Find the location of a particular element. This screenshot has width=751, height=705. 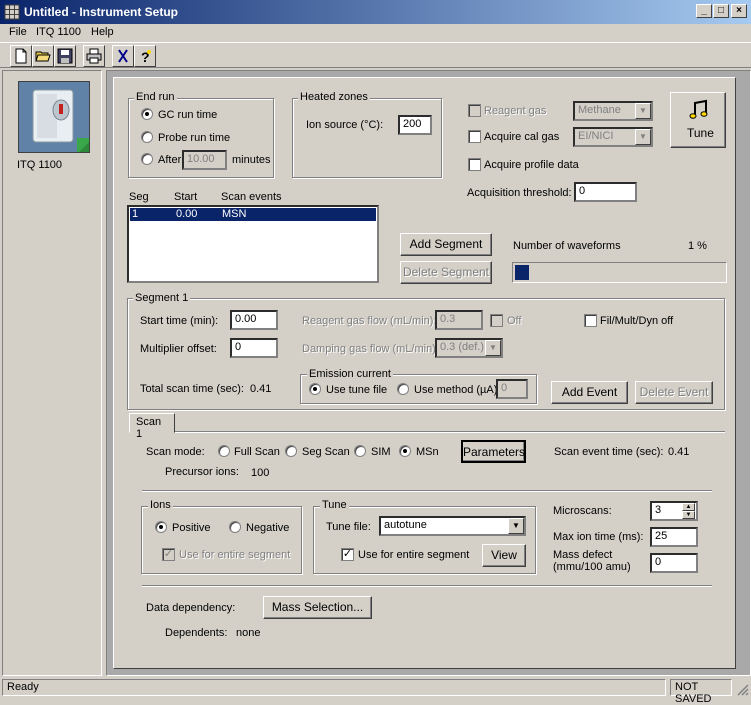

scan-events-header: Scan events is located at coordinates (251, 197).